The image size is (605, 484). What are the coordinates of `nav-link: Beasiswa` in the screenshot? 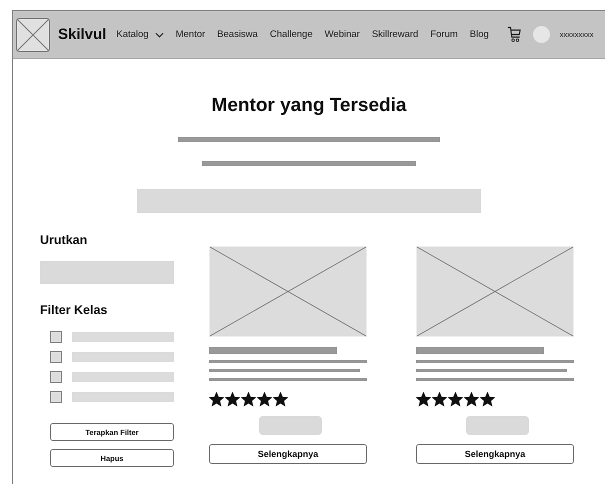 It's located at (237, 34).